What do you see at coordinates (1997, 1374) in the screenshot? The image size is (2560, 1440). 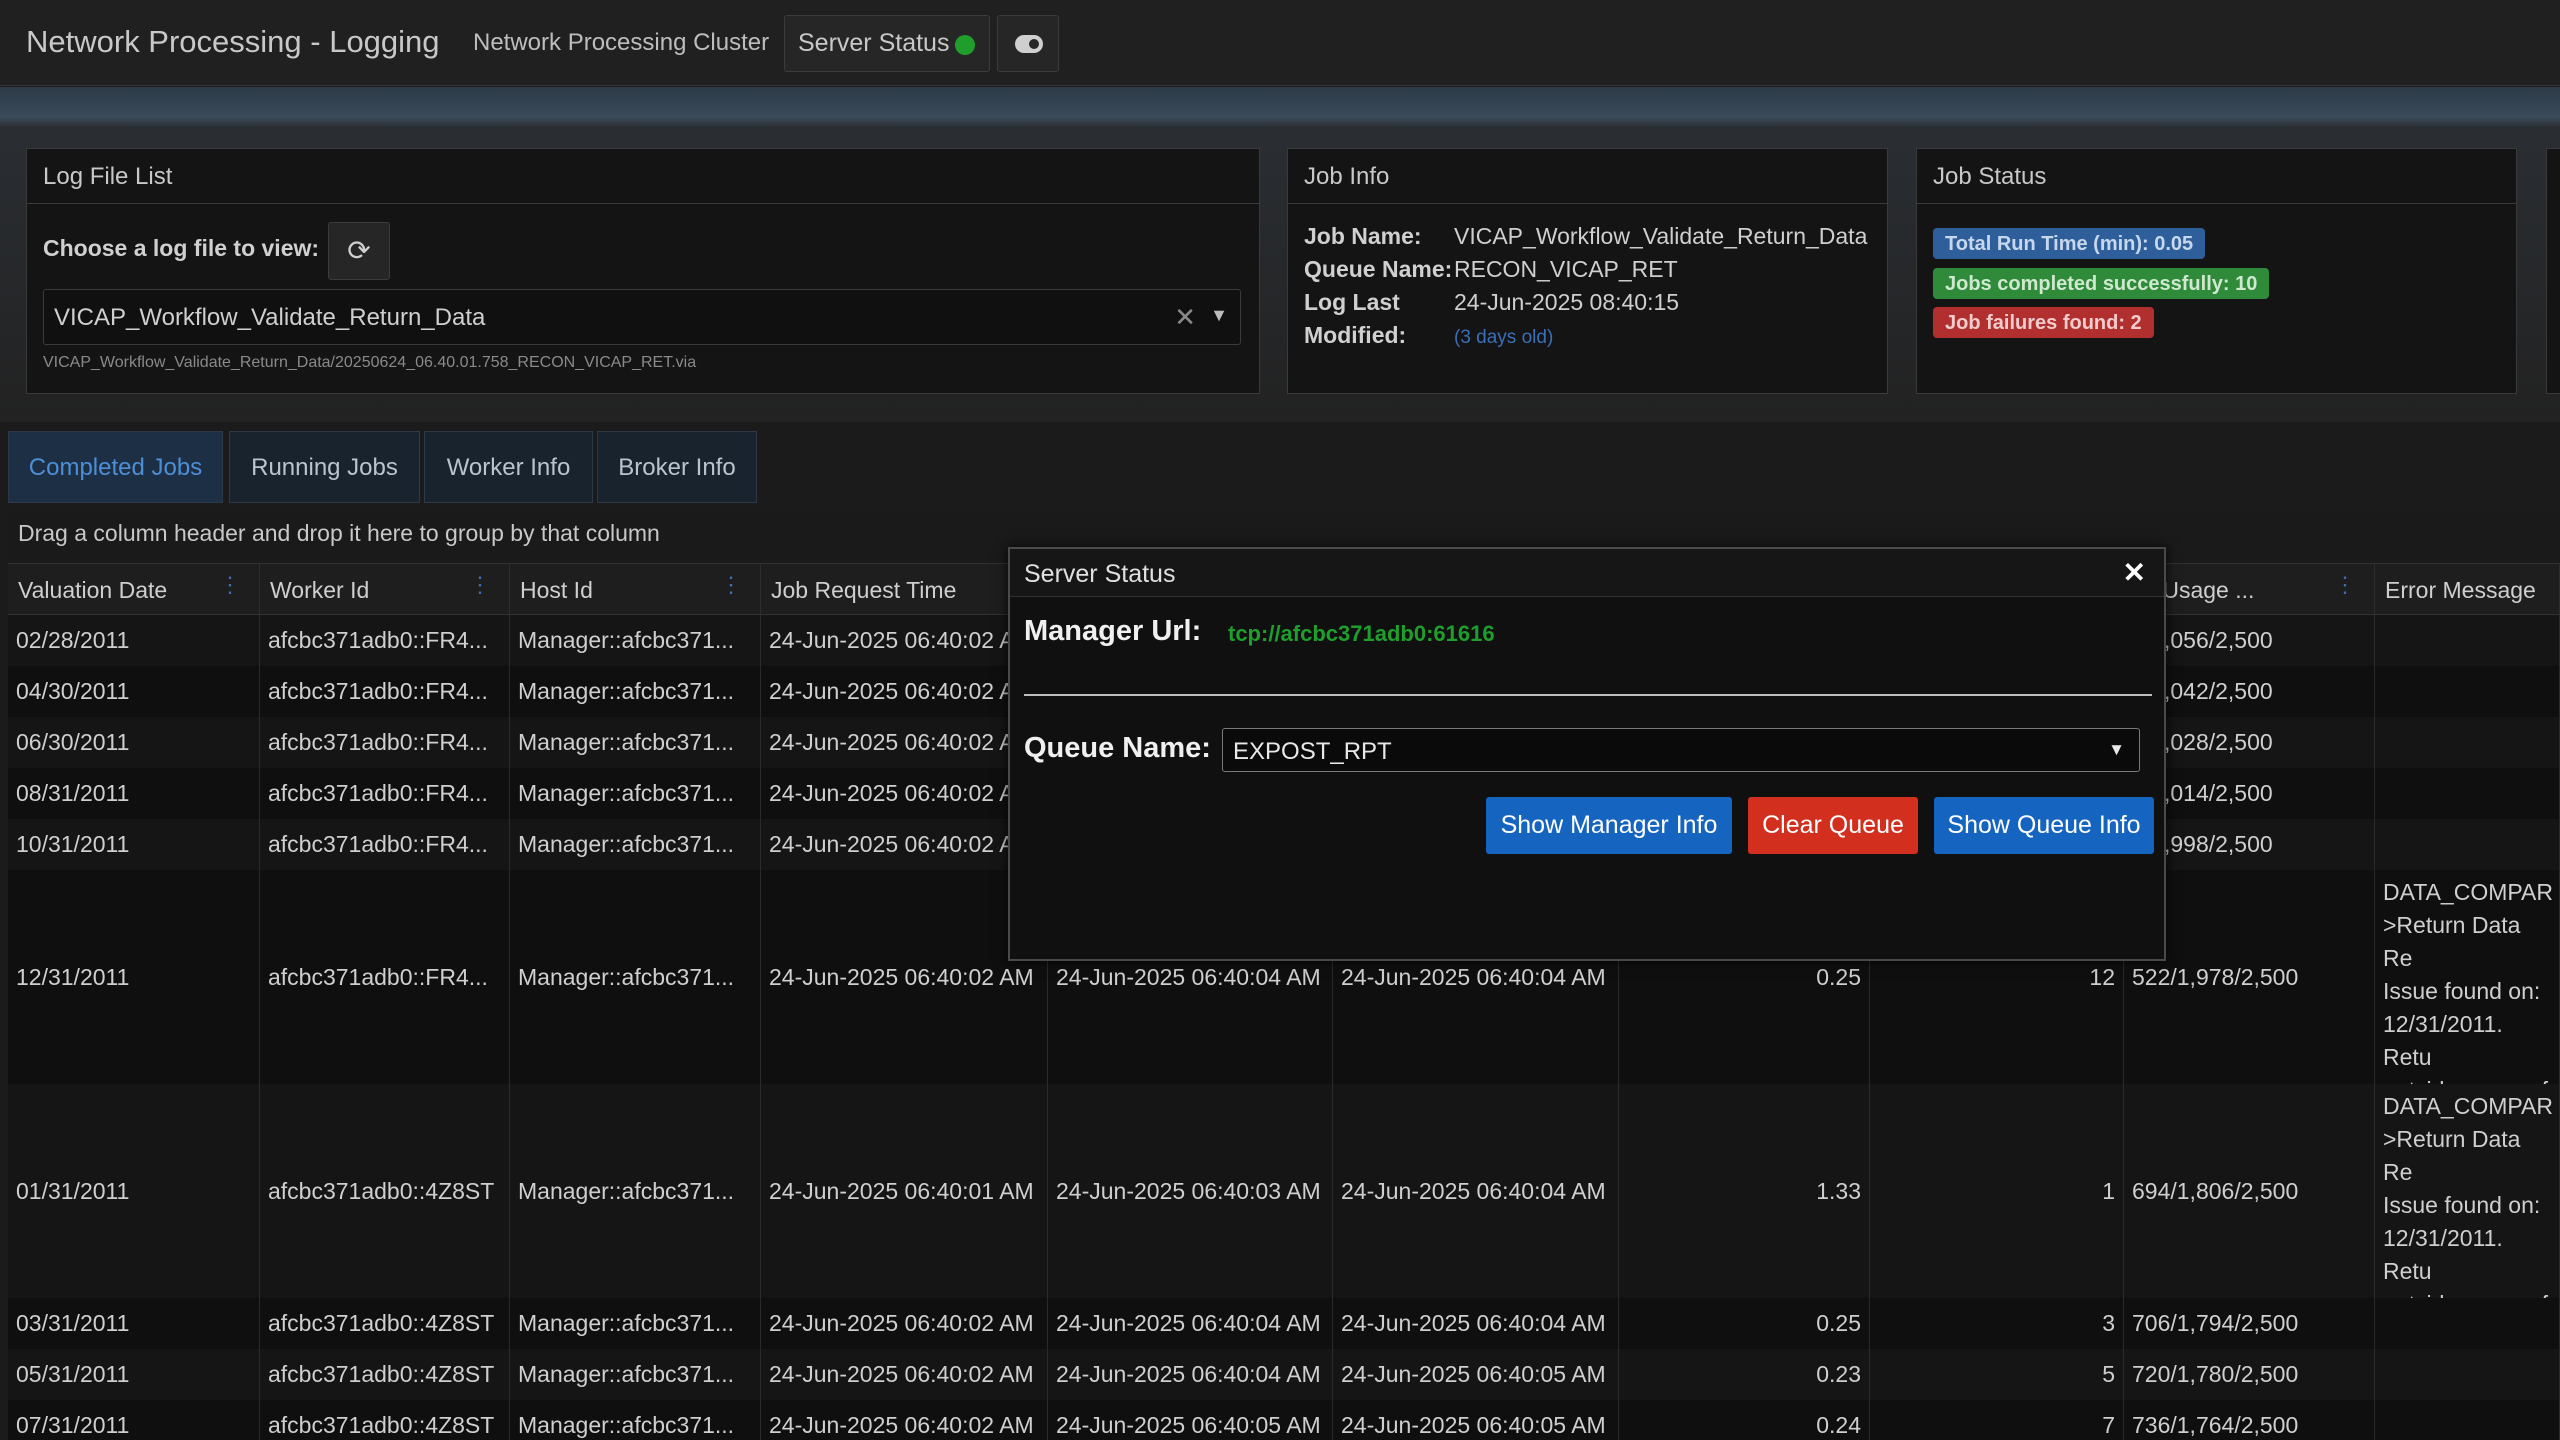 I see `table-cell: 5` at bounding box center [1997, 1374].